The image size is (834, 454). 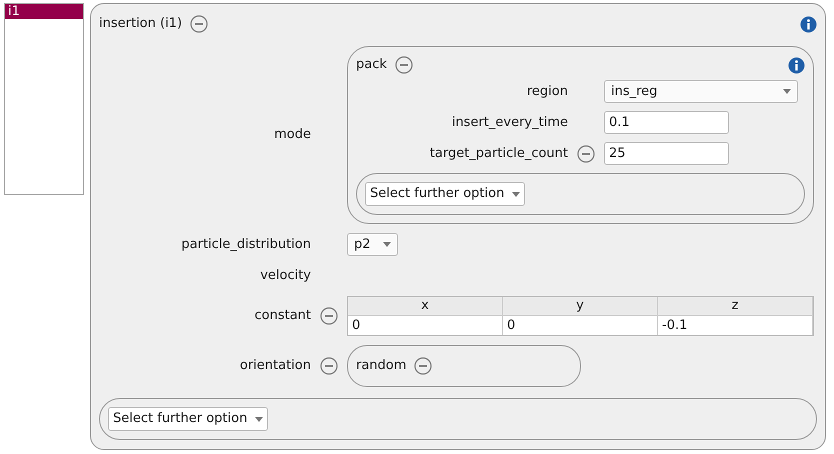 What do you see at coordinates (372, 244) in the screenshot?
I see `value-dropdown: p2` at bounding box center [372, 244].